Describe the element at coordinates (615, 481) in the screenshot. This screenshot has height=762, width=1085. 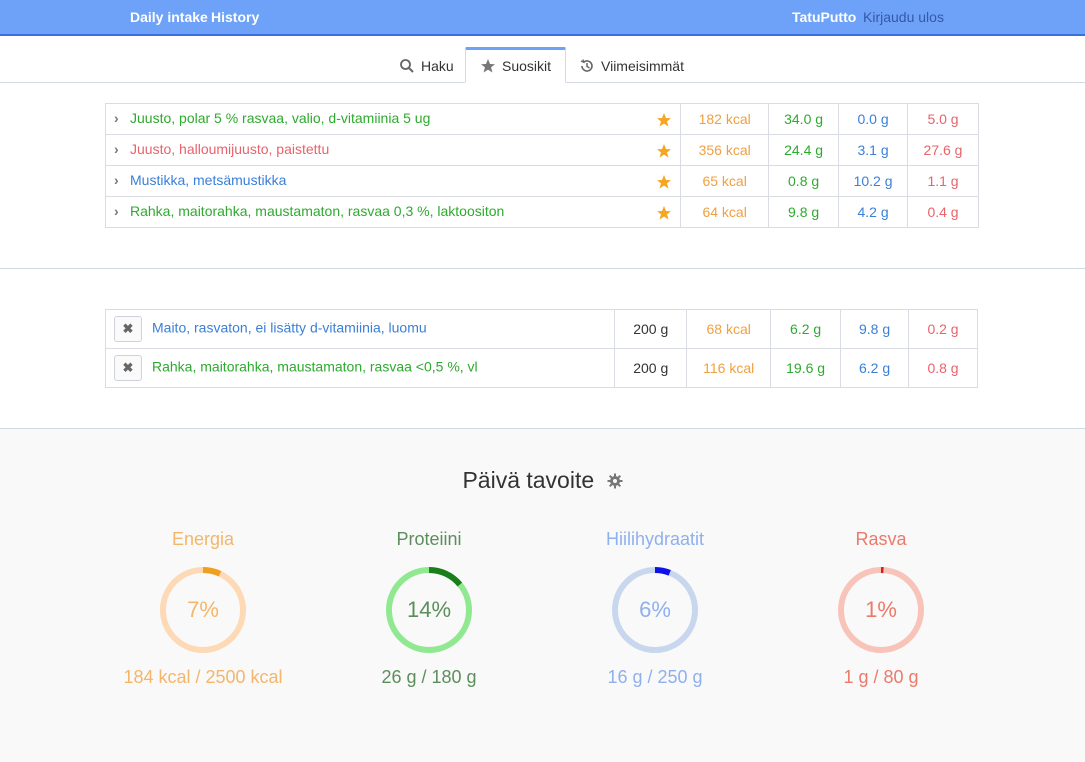
I see `gear-icon` at that location.